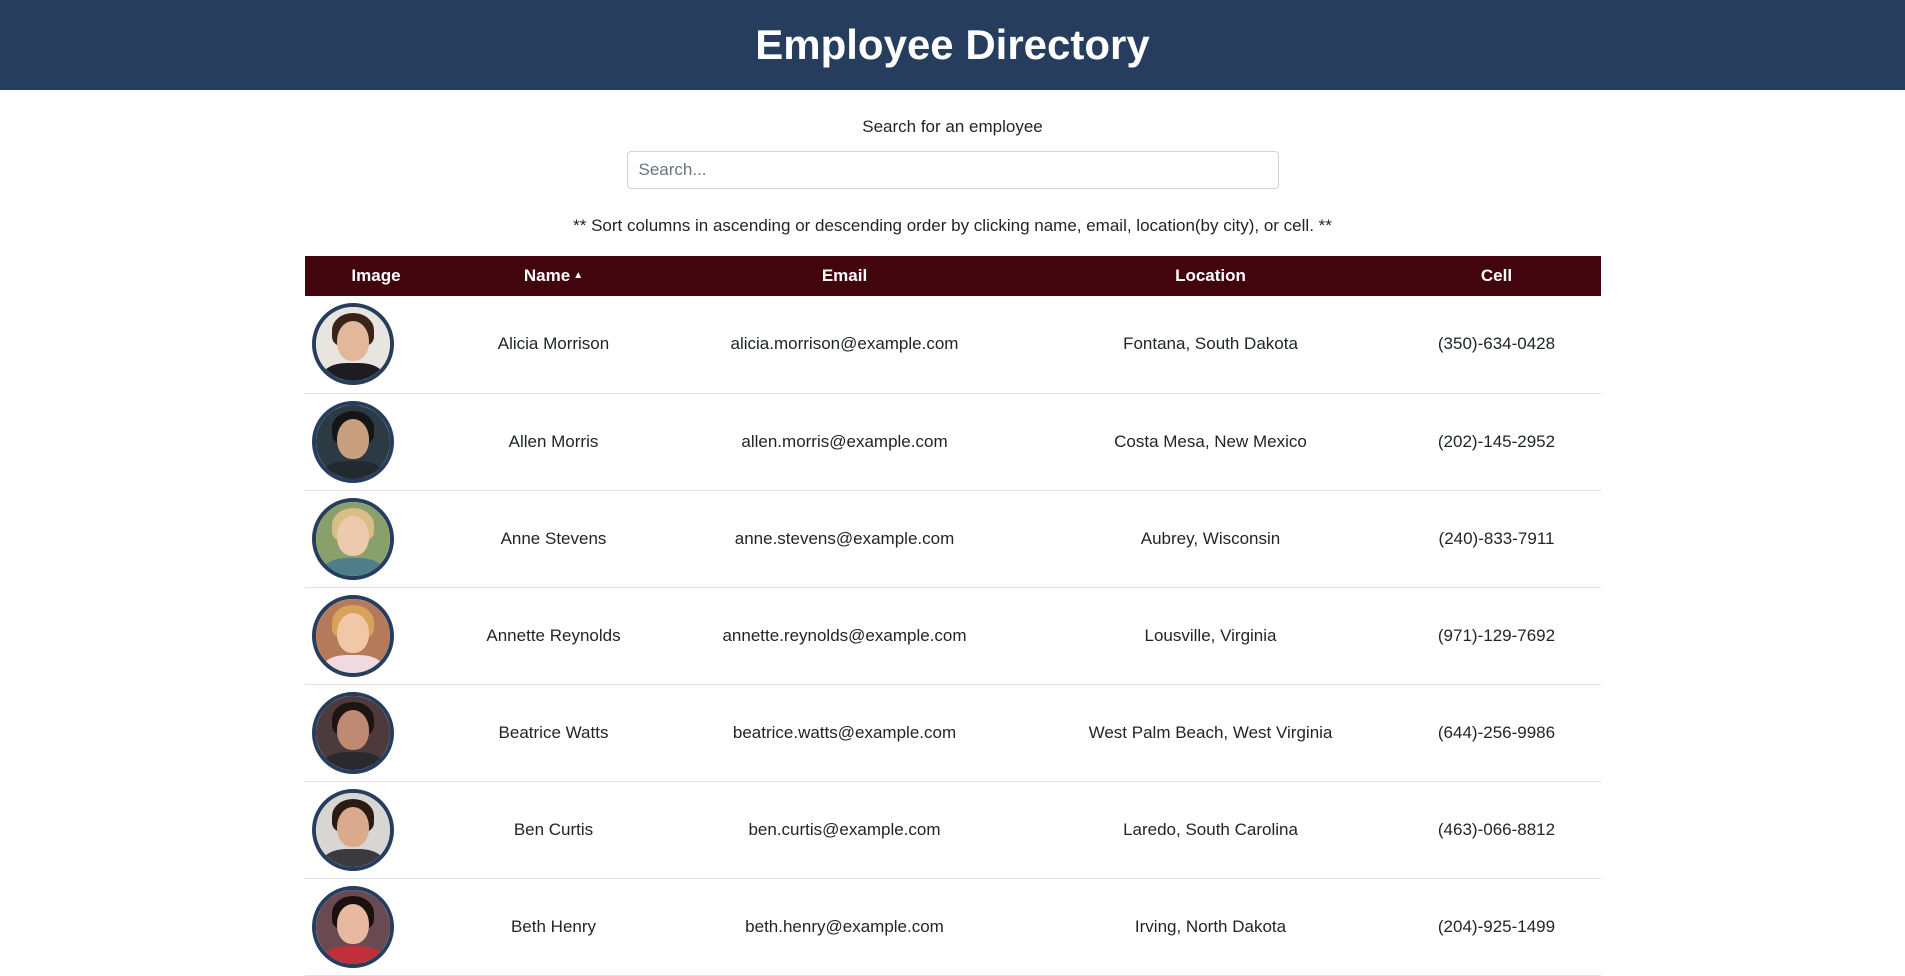 This screenshot has width=1905, height=976. What do you see at coordinates (553, 732) in the screenshot?
I see `name-cell: Beatrice Watts` at bounding box center [553, 732].